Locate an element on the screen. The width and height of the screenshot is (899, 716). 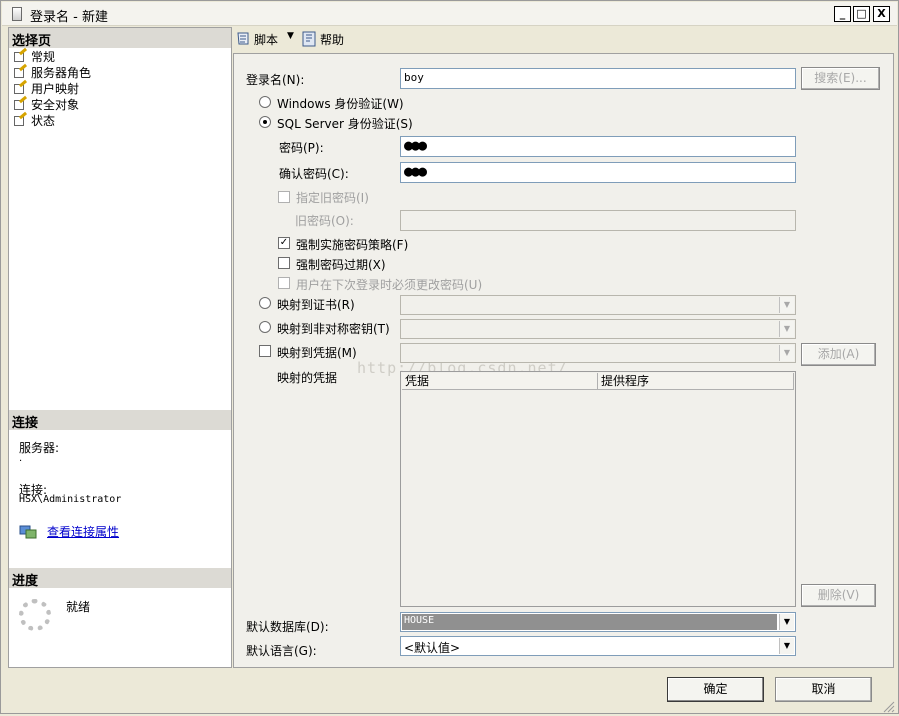
certificate-select: ▼ is located at coordinates (598, 305).